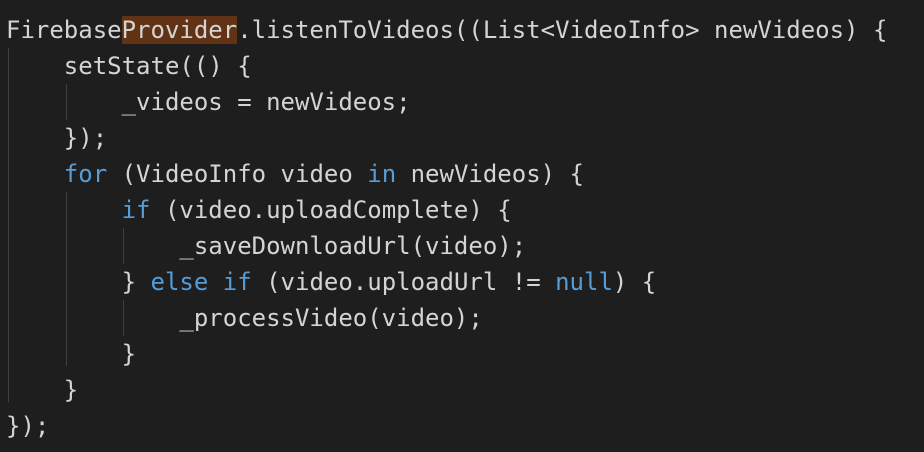  I want to click on code-token: (VideoInfo video, so click(237, 174).